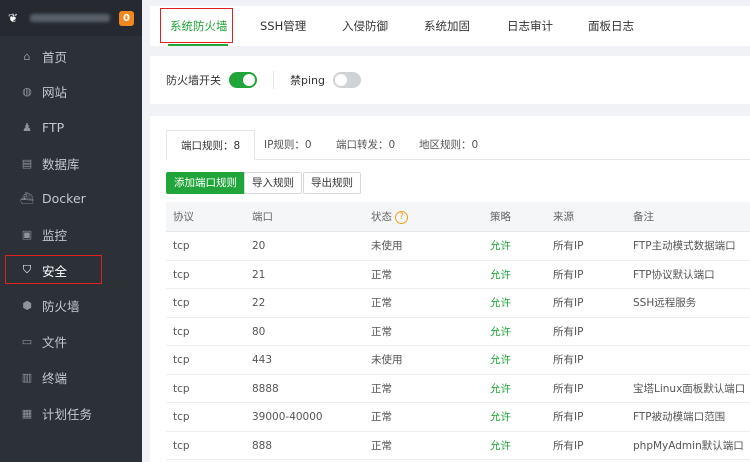 This screenshot has height=462, width=750. Describe the element at coordinates (55, 57) in the screenshot. I see `sidebar-item-label: 首页` at that location.